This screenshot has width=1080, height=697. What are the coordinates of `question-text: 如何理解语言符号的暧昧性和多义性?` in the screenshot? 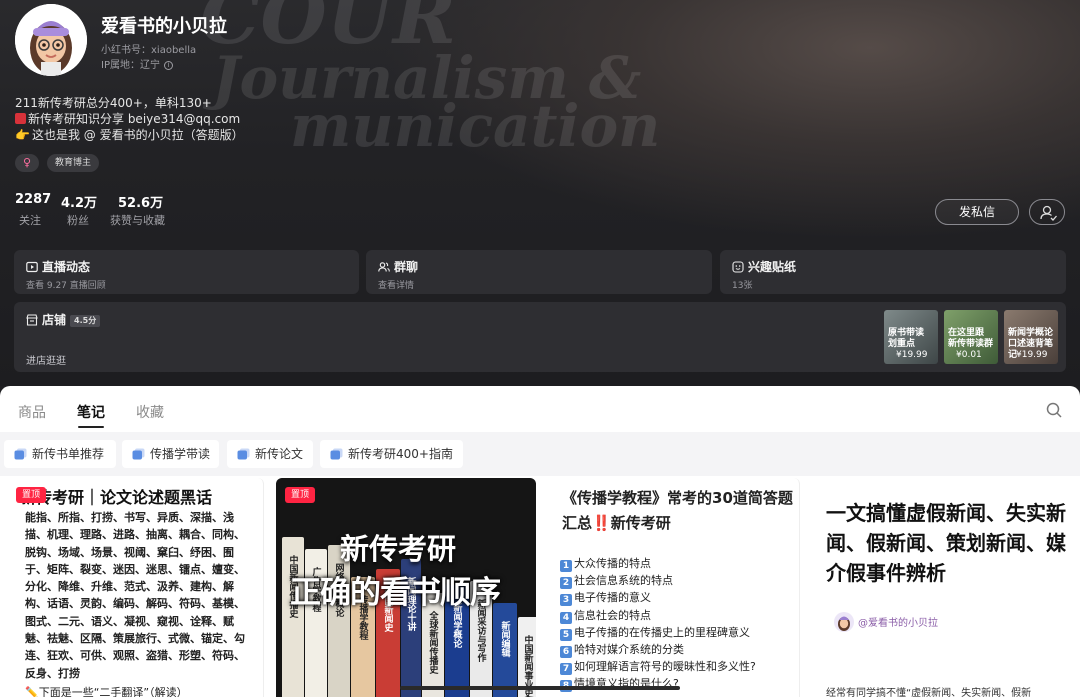 It's located at (665, 667).